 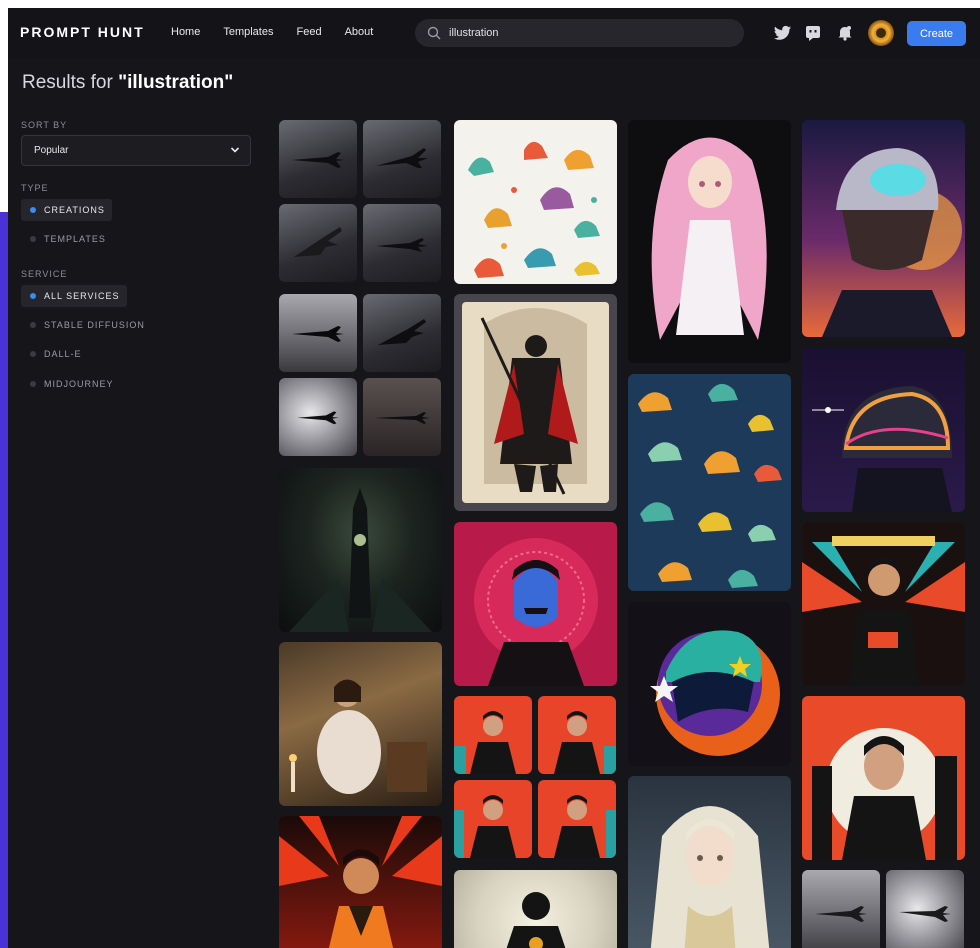 I want to click on filter-creations: CREATIONS, so click(x=66, y=210).